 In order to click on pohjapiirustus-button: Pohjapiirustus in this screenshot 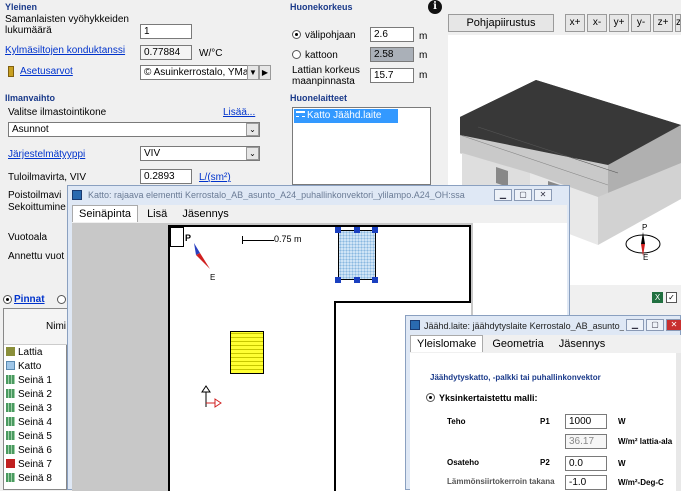, I will do `click(501, 23)`.